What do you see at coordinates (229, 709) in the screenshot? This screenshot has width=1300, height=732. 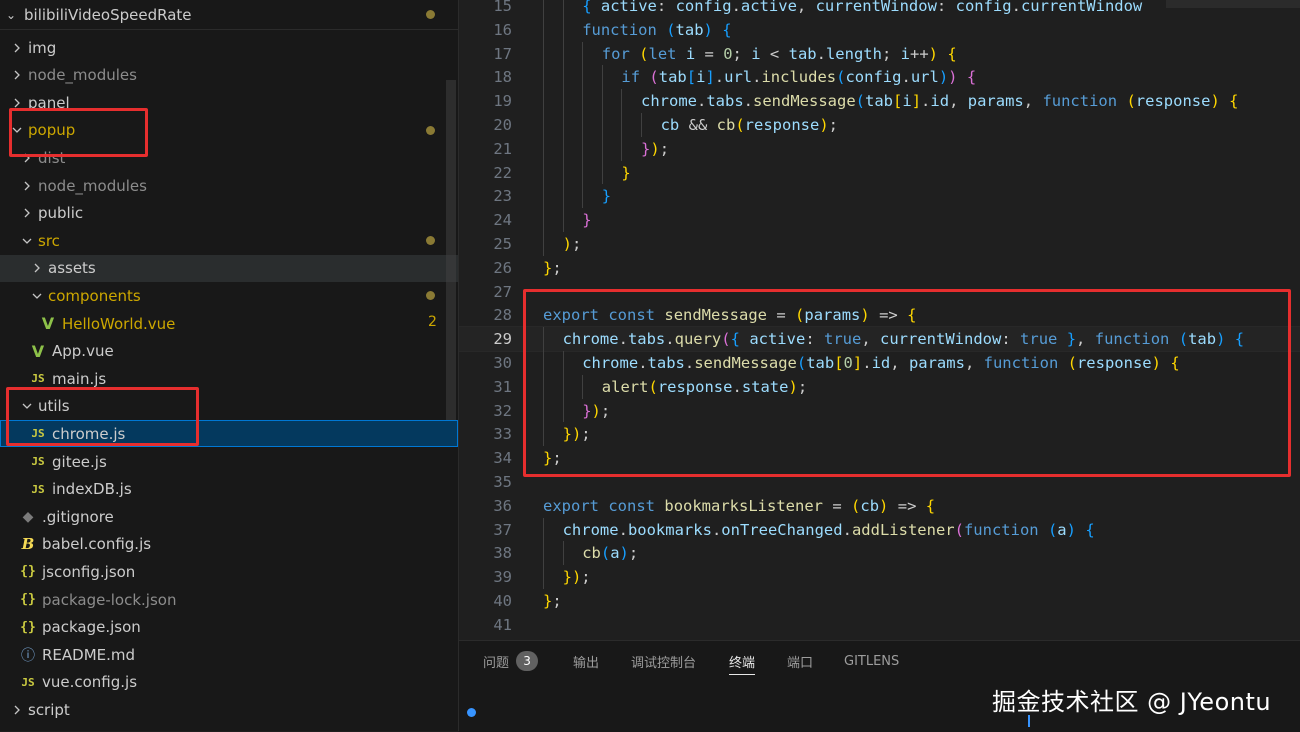 I see `tree-item-script: script` at bounding box center [229, 709].